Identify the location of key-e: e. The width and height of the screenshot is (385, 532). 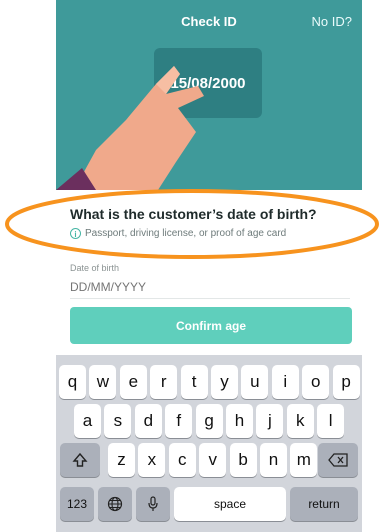
(133, 382).